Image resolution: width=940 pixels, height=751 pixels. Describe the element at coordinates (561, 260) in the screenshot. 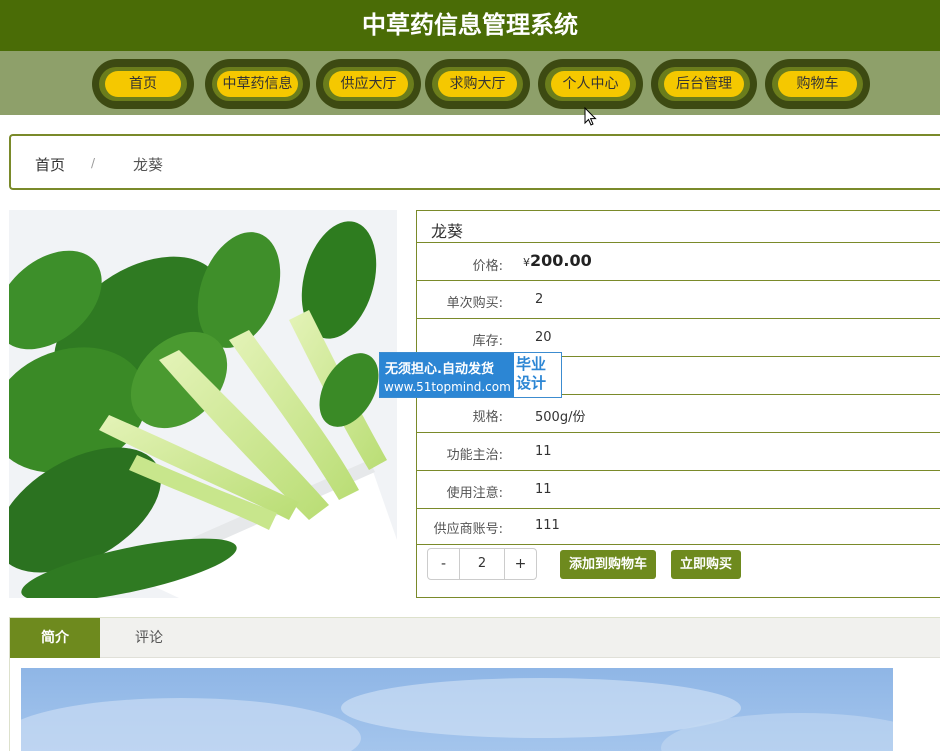

I see `price-amount: 200.00` at that location.